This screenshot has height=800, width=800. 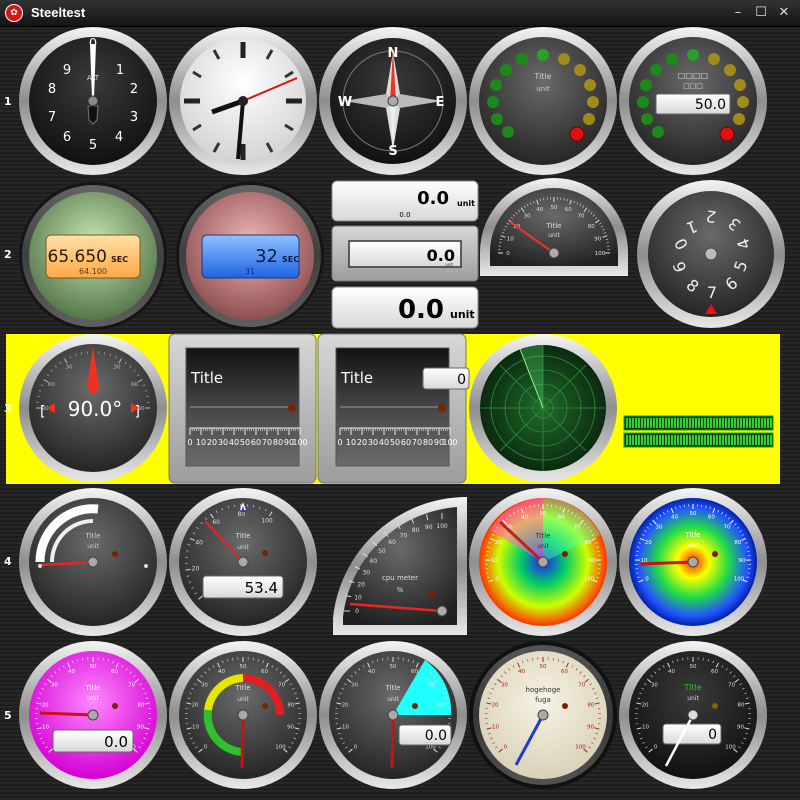 I want to click on area-value: 0.0, so click(x=436, y=736).